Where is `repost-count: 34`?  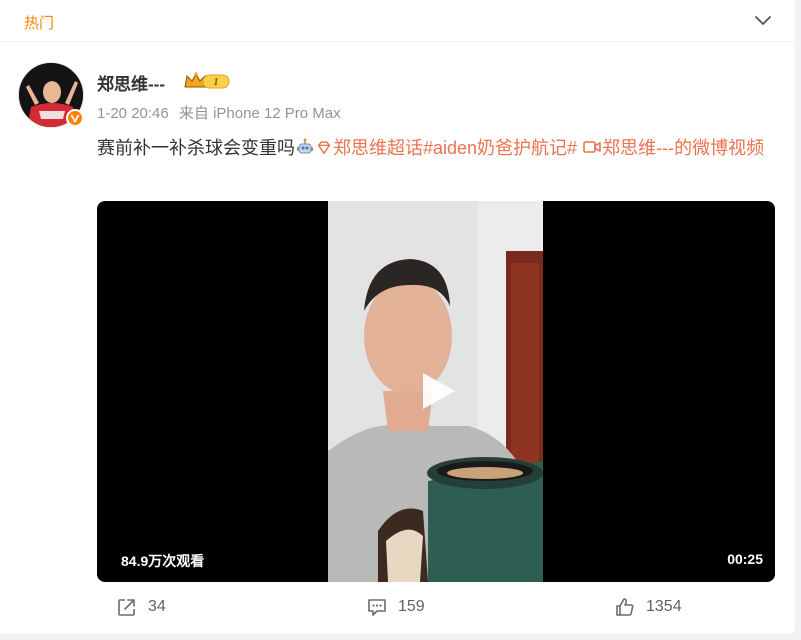
repost-count: 34 is located at coordinates (157, 606).